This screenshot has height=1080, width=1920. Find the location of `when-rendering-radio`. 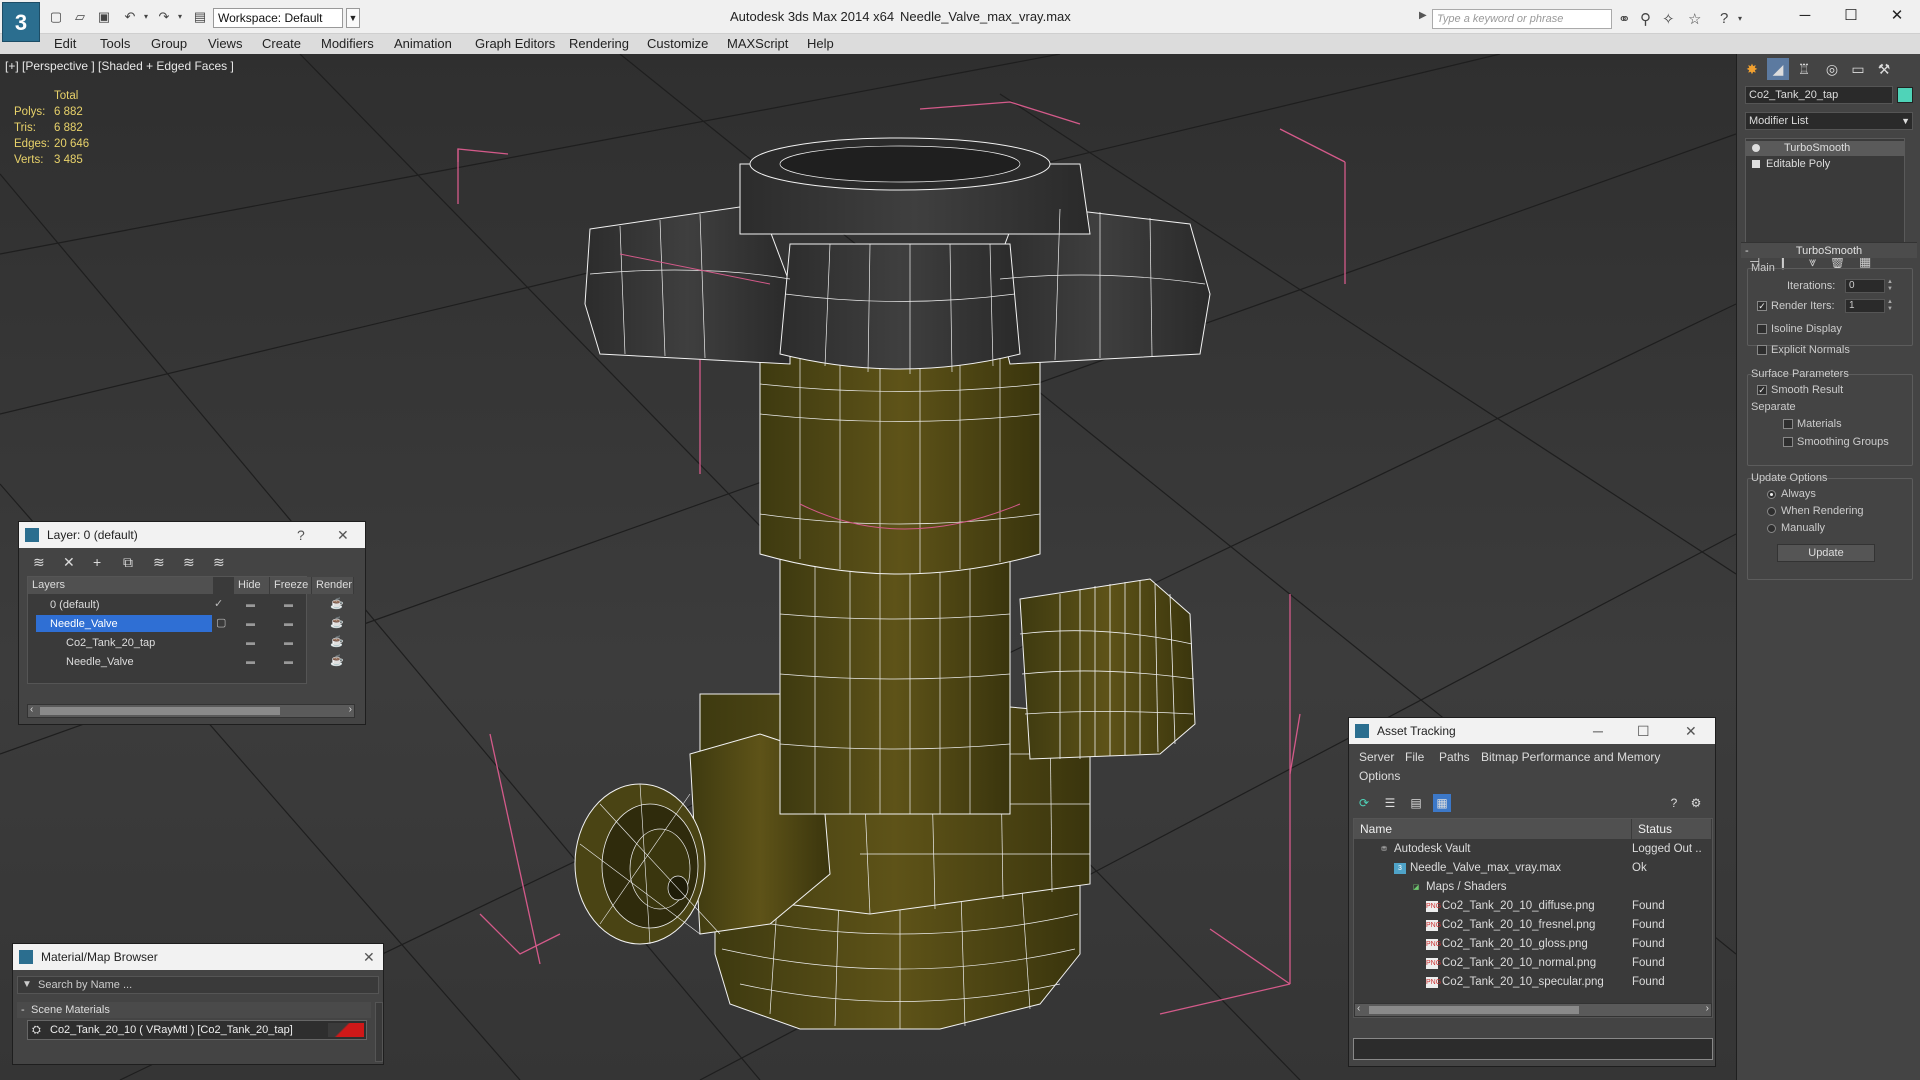

when-rendering-radio is located at coordinates (1771, 511).